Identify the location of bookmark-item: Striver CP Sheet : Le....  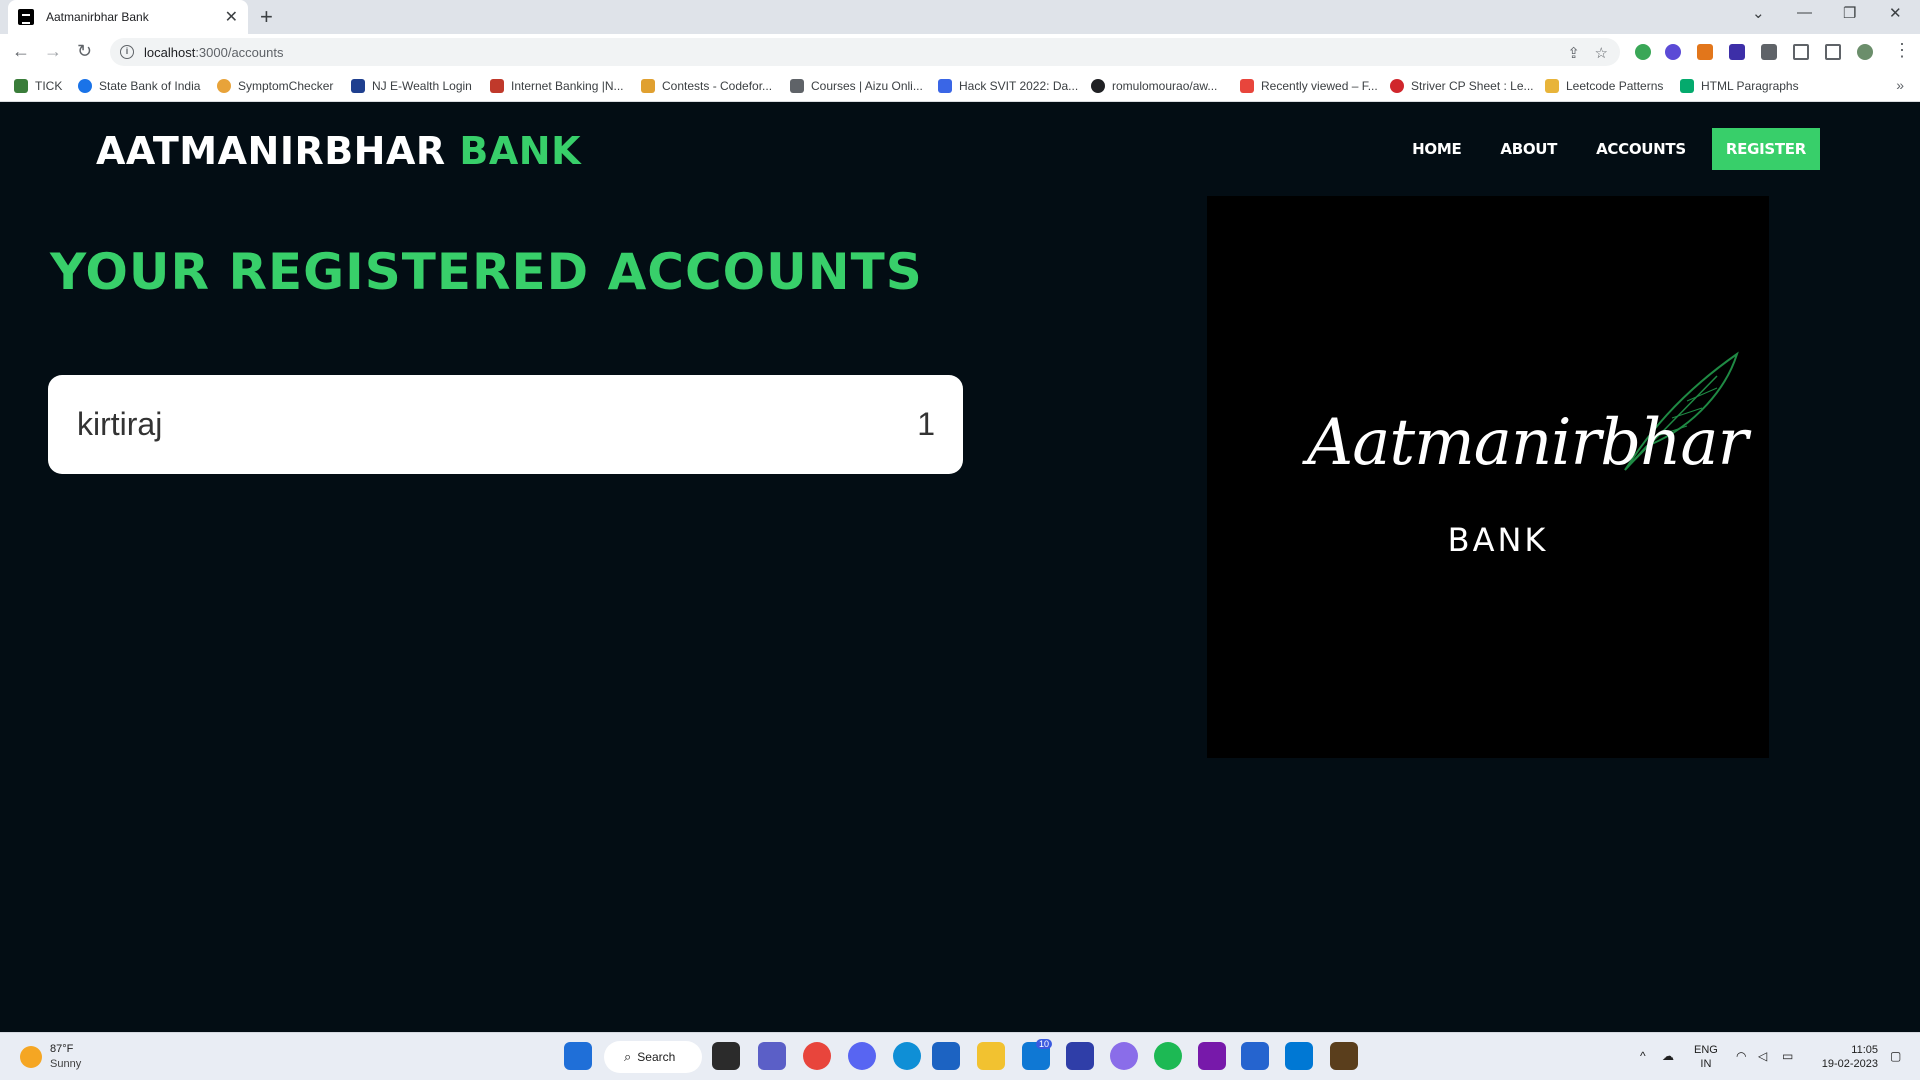
(1462, 86).